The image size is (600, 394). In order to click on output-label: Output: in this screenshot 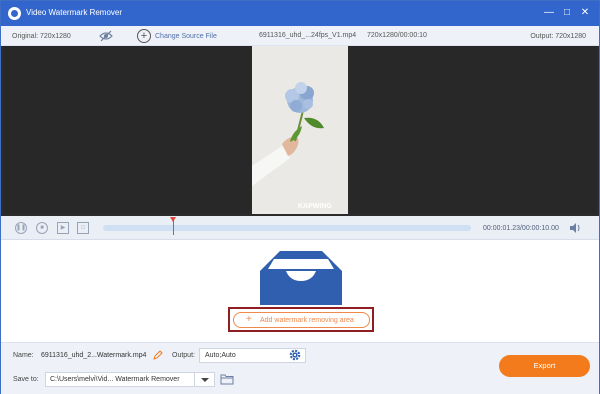, I will do `click(183, 355)`.